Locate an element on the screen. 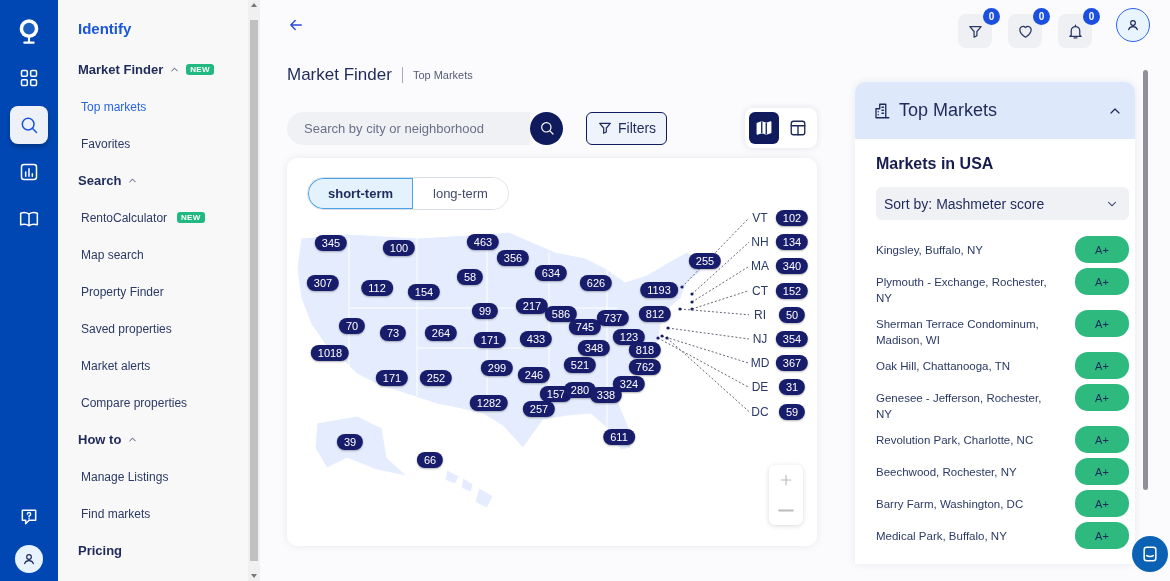 Image resolution: width=1170 pixels, height=581 pixels. view-button is located at coordinates (764, 128).